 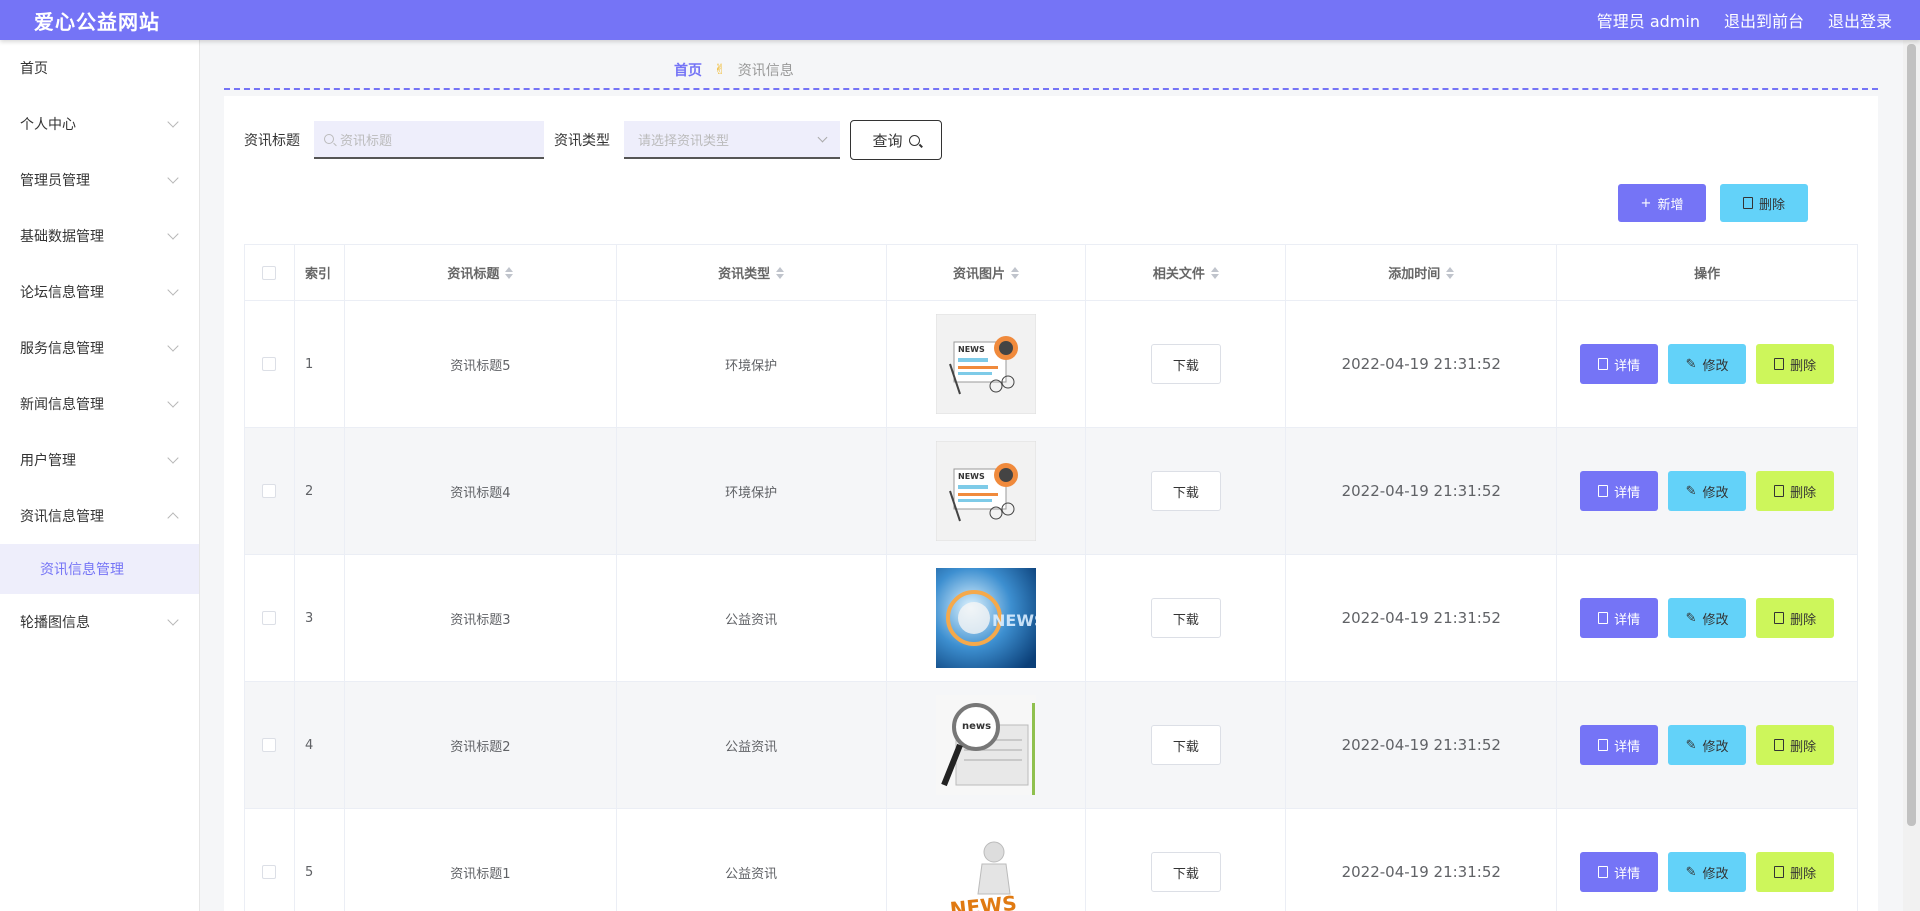 I want to click on chevron-up-icon, so click(x=173, y=518).